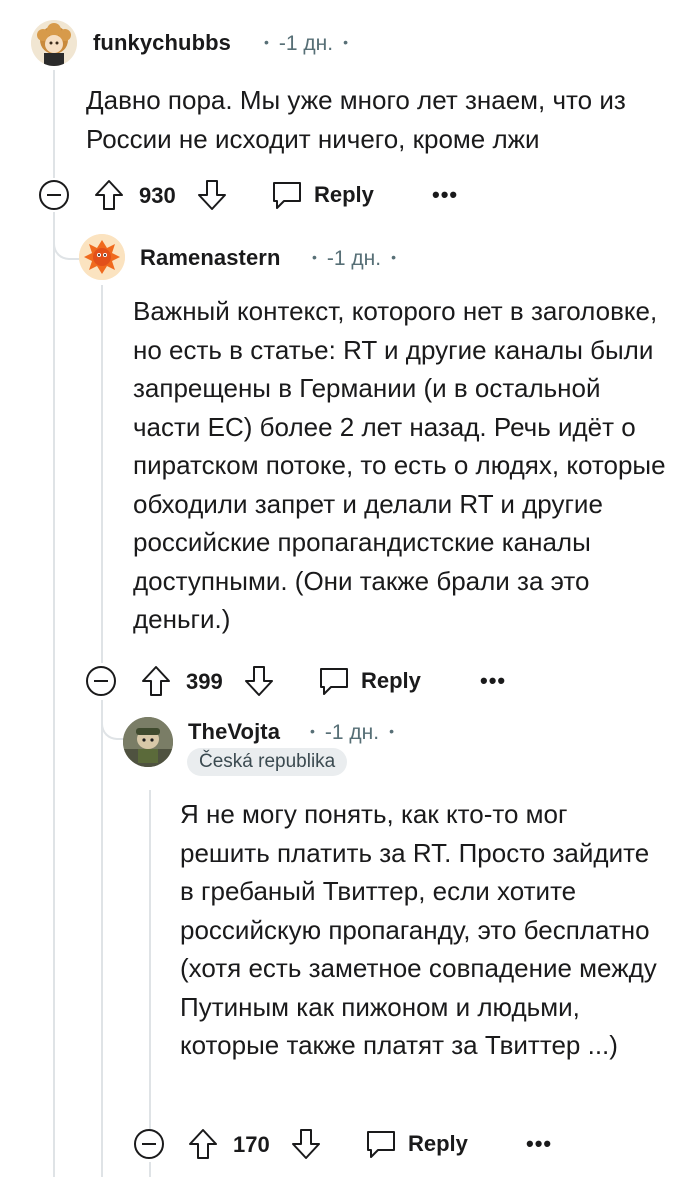 The image size is (700, 1177). I want to click on username: Ramenastern, so click(210, 258).